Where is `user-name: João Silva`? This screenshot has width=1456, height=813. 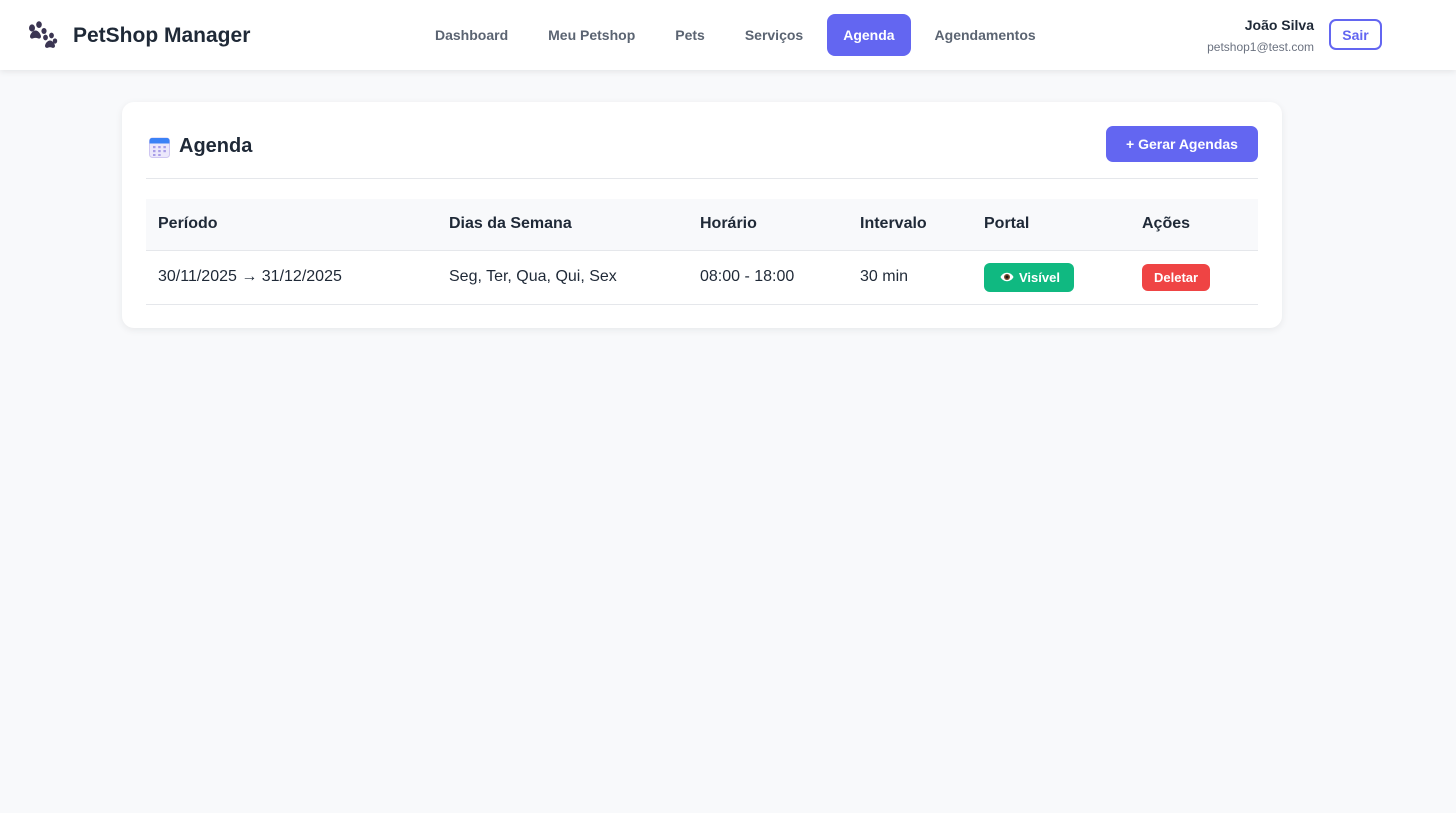 user-name: João Silva is located at coordinates (1279, 25).